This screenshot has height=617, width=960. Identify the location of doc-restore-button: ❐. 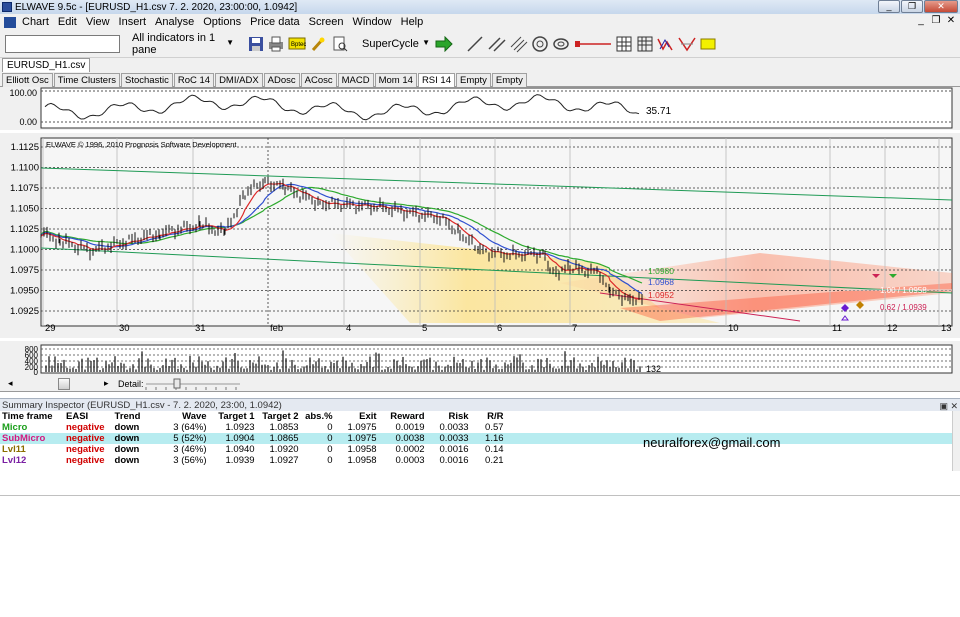
(936, 21).